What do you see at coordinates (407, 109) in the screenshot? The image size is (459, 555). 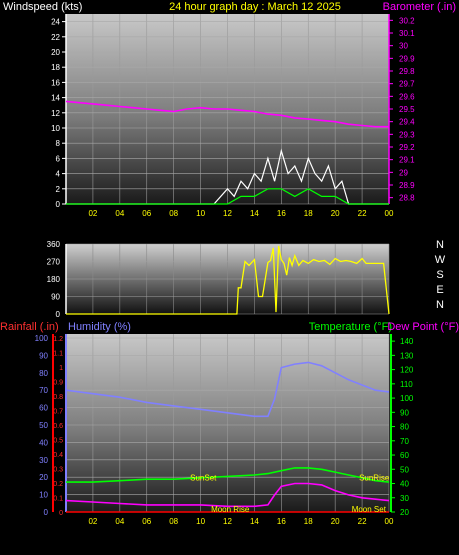 I see `tick-label: 29.5` at bounding box center [407, 109].